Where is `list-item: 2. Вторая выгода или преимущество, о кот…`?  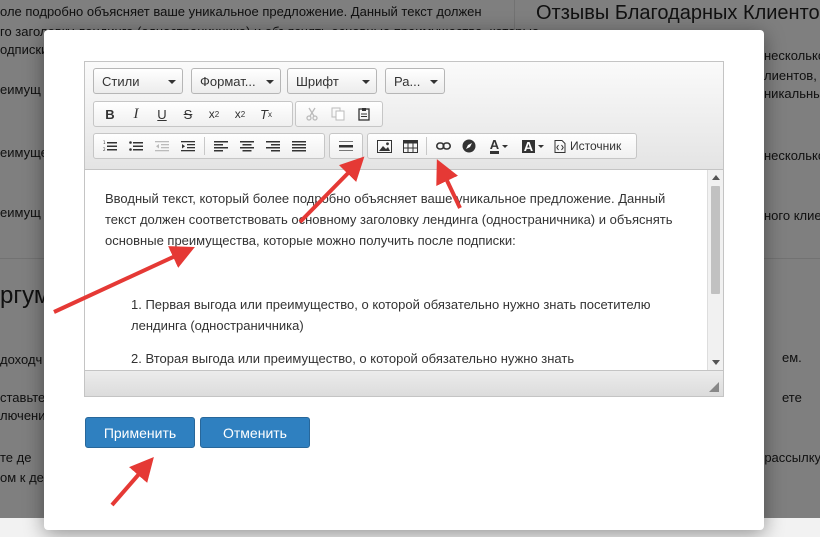
list-item: 2. Вторая выгода или преимущество, о кот… is located at coordinates (353, 358).